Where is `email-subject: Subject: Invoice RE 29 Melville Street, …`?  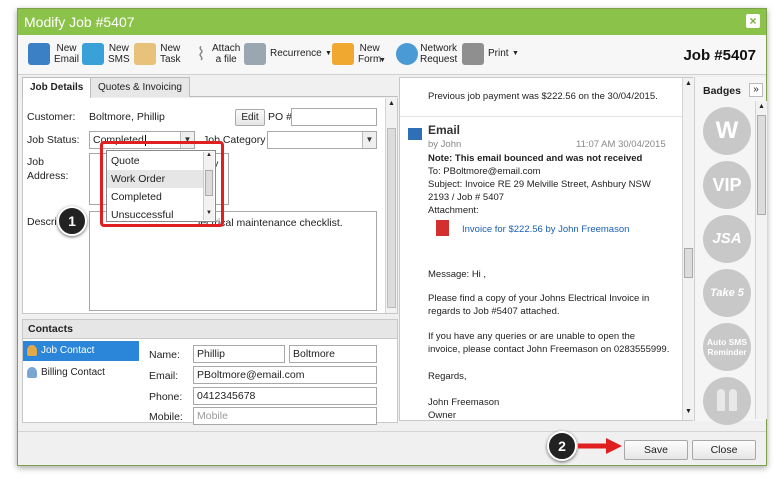
email-subject: Subject: Invoice RE 29 Melville Street, … is located at coordinates (539, 184).